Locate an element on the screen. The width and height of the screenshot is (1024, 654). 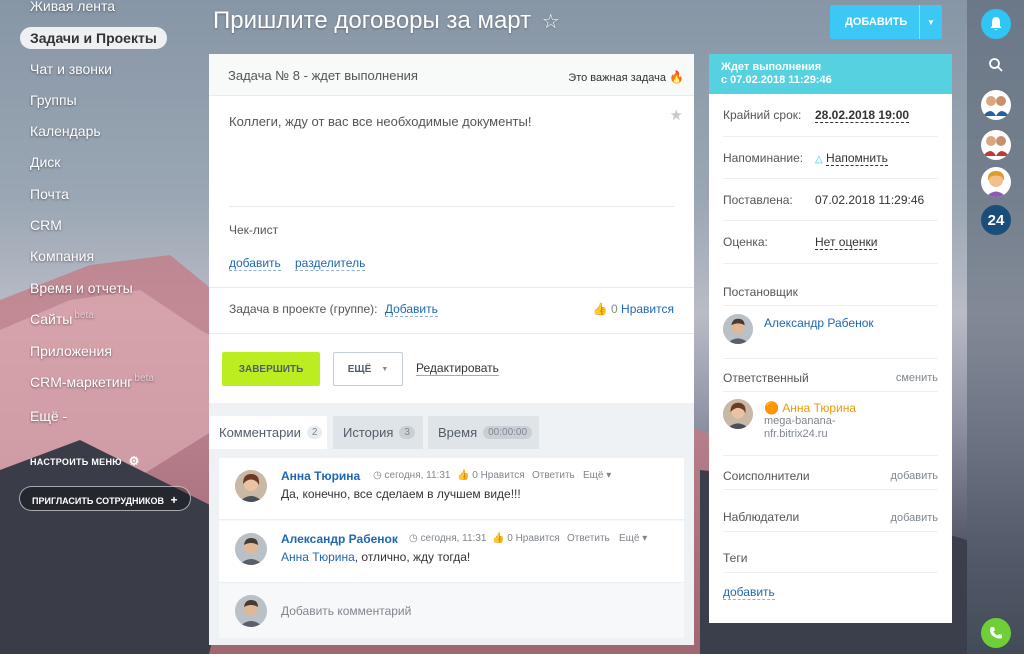
menu-item-mail: Почта is located at coordinates (49, 194).